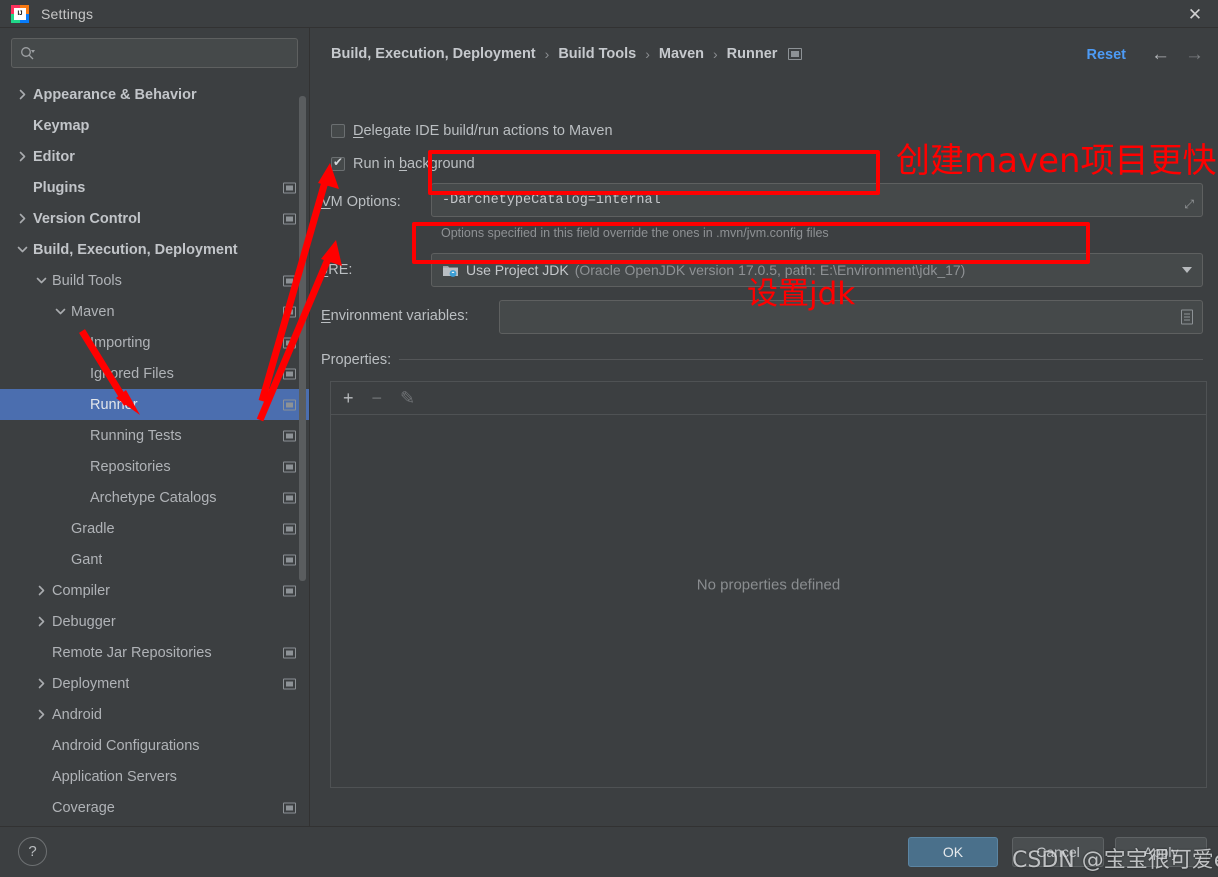 The image size is (1218, 877). Describe the element at coordinates (361, 202) in the screenshot. I see `vm-options-label: VM Options:` at that location.